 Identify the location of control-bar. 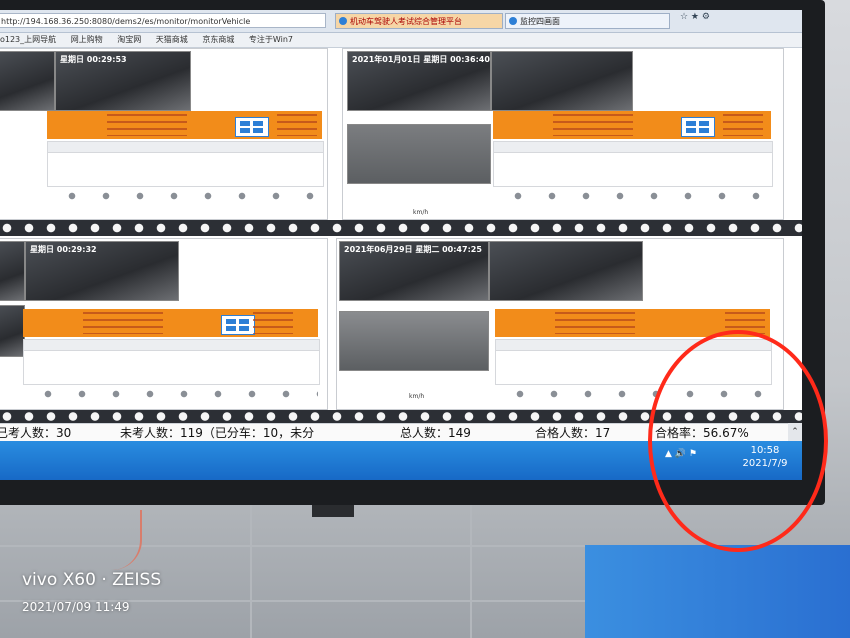
(401, 228).